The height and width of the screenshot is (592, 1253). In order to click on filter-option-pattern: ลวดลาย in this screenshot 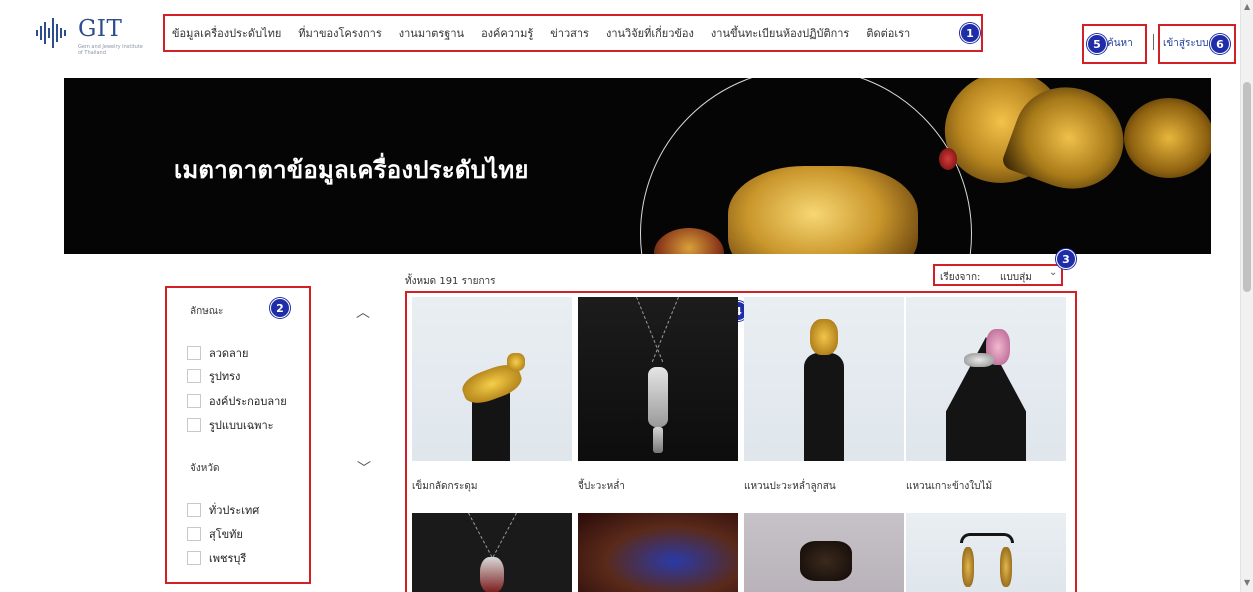, I will do `click(217, 353)`.